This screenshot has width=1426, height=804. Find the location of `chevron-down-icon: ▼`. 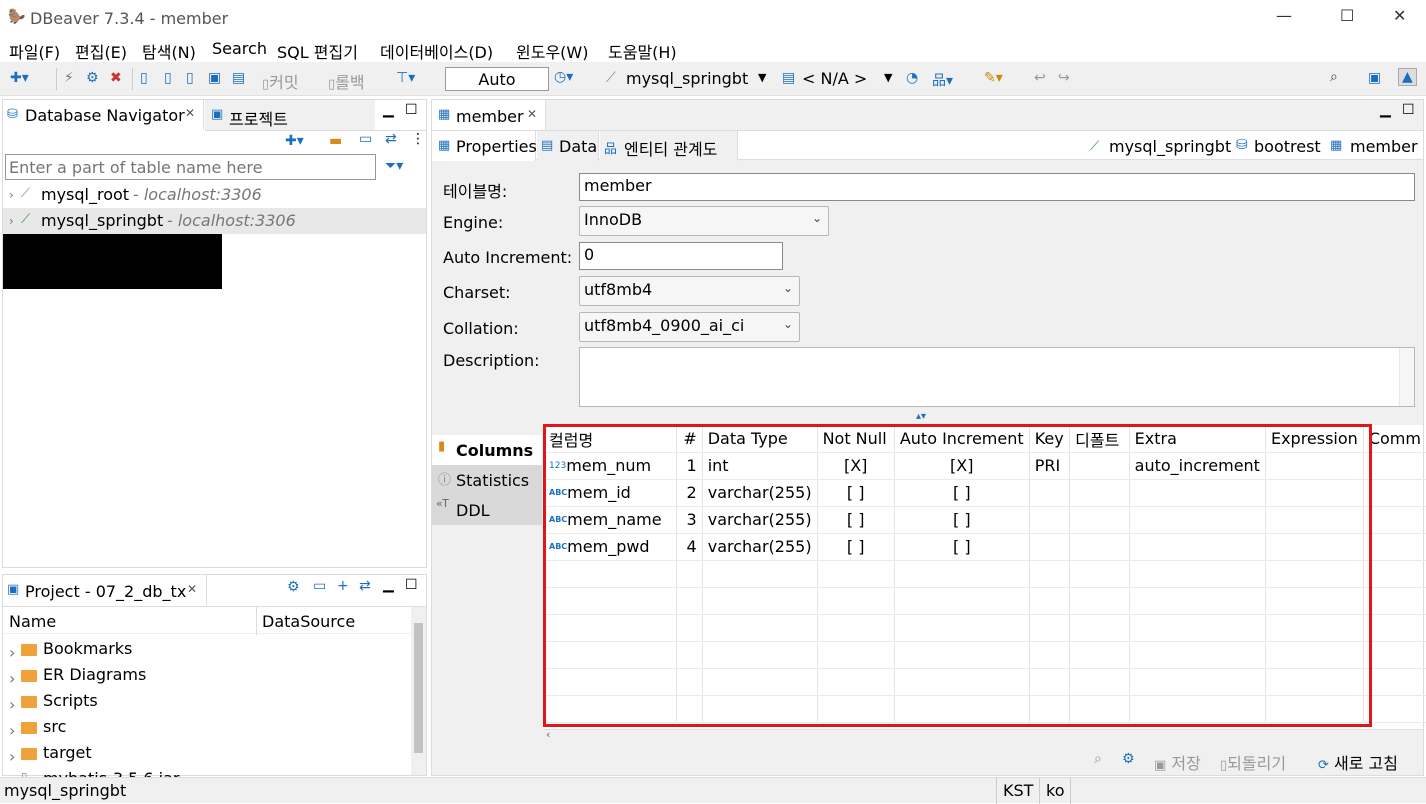

chevron-down-icon: ▼ is located at coordinates (888, 77).